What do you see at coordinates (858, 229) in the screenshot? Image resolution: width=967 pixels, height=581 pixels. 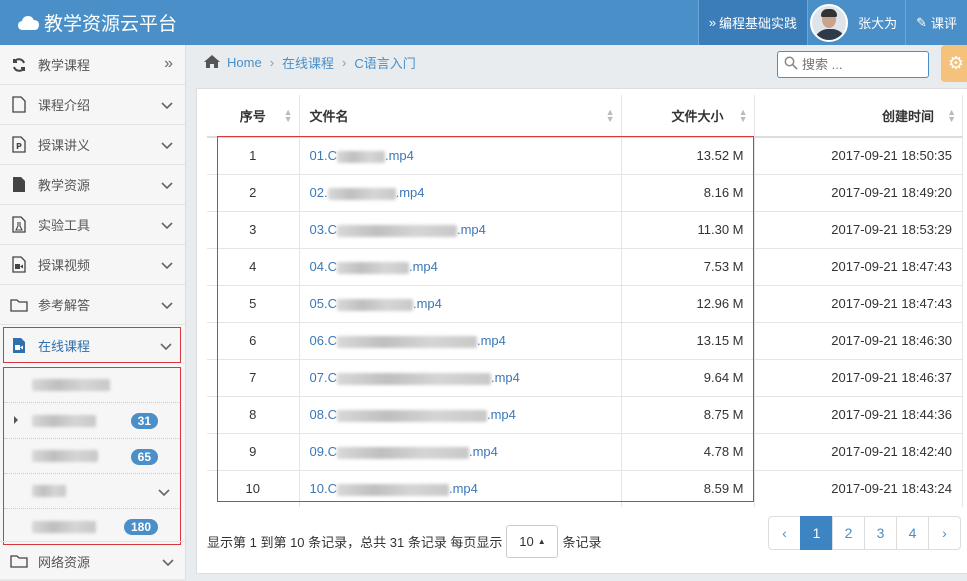 I see `cell-time: 2017-09-21 18:53:29` at bounding box center [858, 229].